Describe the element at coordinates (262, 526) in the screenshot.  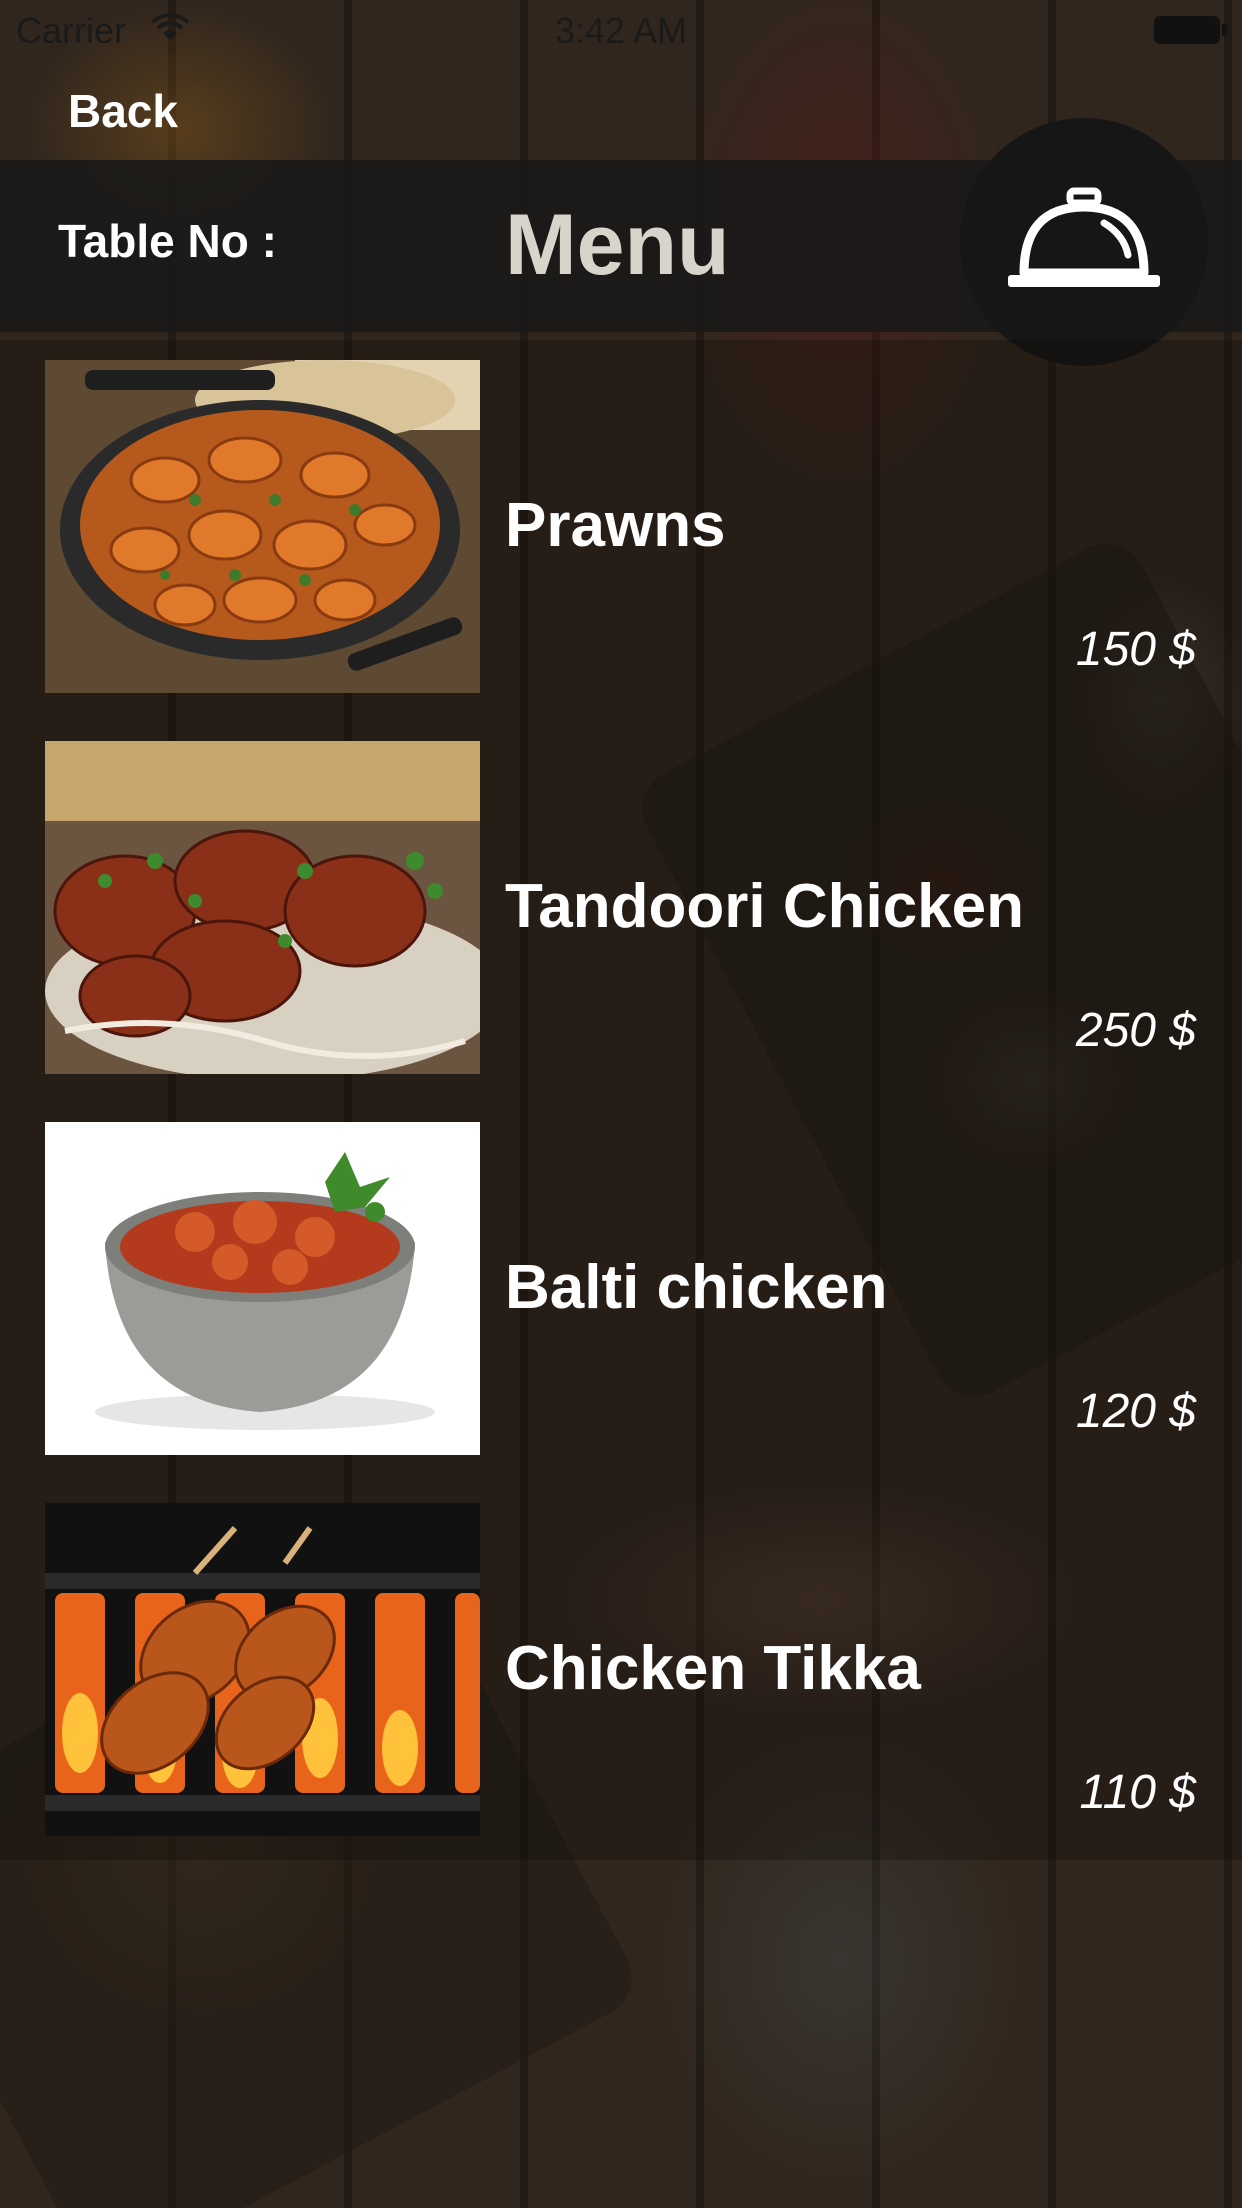
I see `prawns-dish-photo` at that location.